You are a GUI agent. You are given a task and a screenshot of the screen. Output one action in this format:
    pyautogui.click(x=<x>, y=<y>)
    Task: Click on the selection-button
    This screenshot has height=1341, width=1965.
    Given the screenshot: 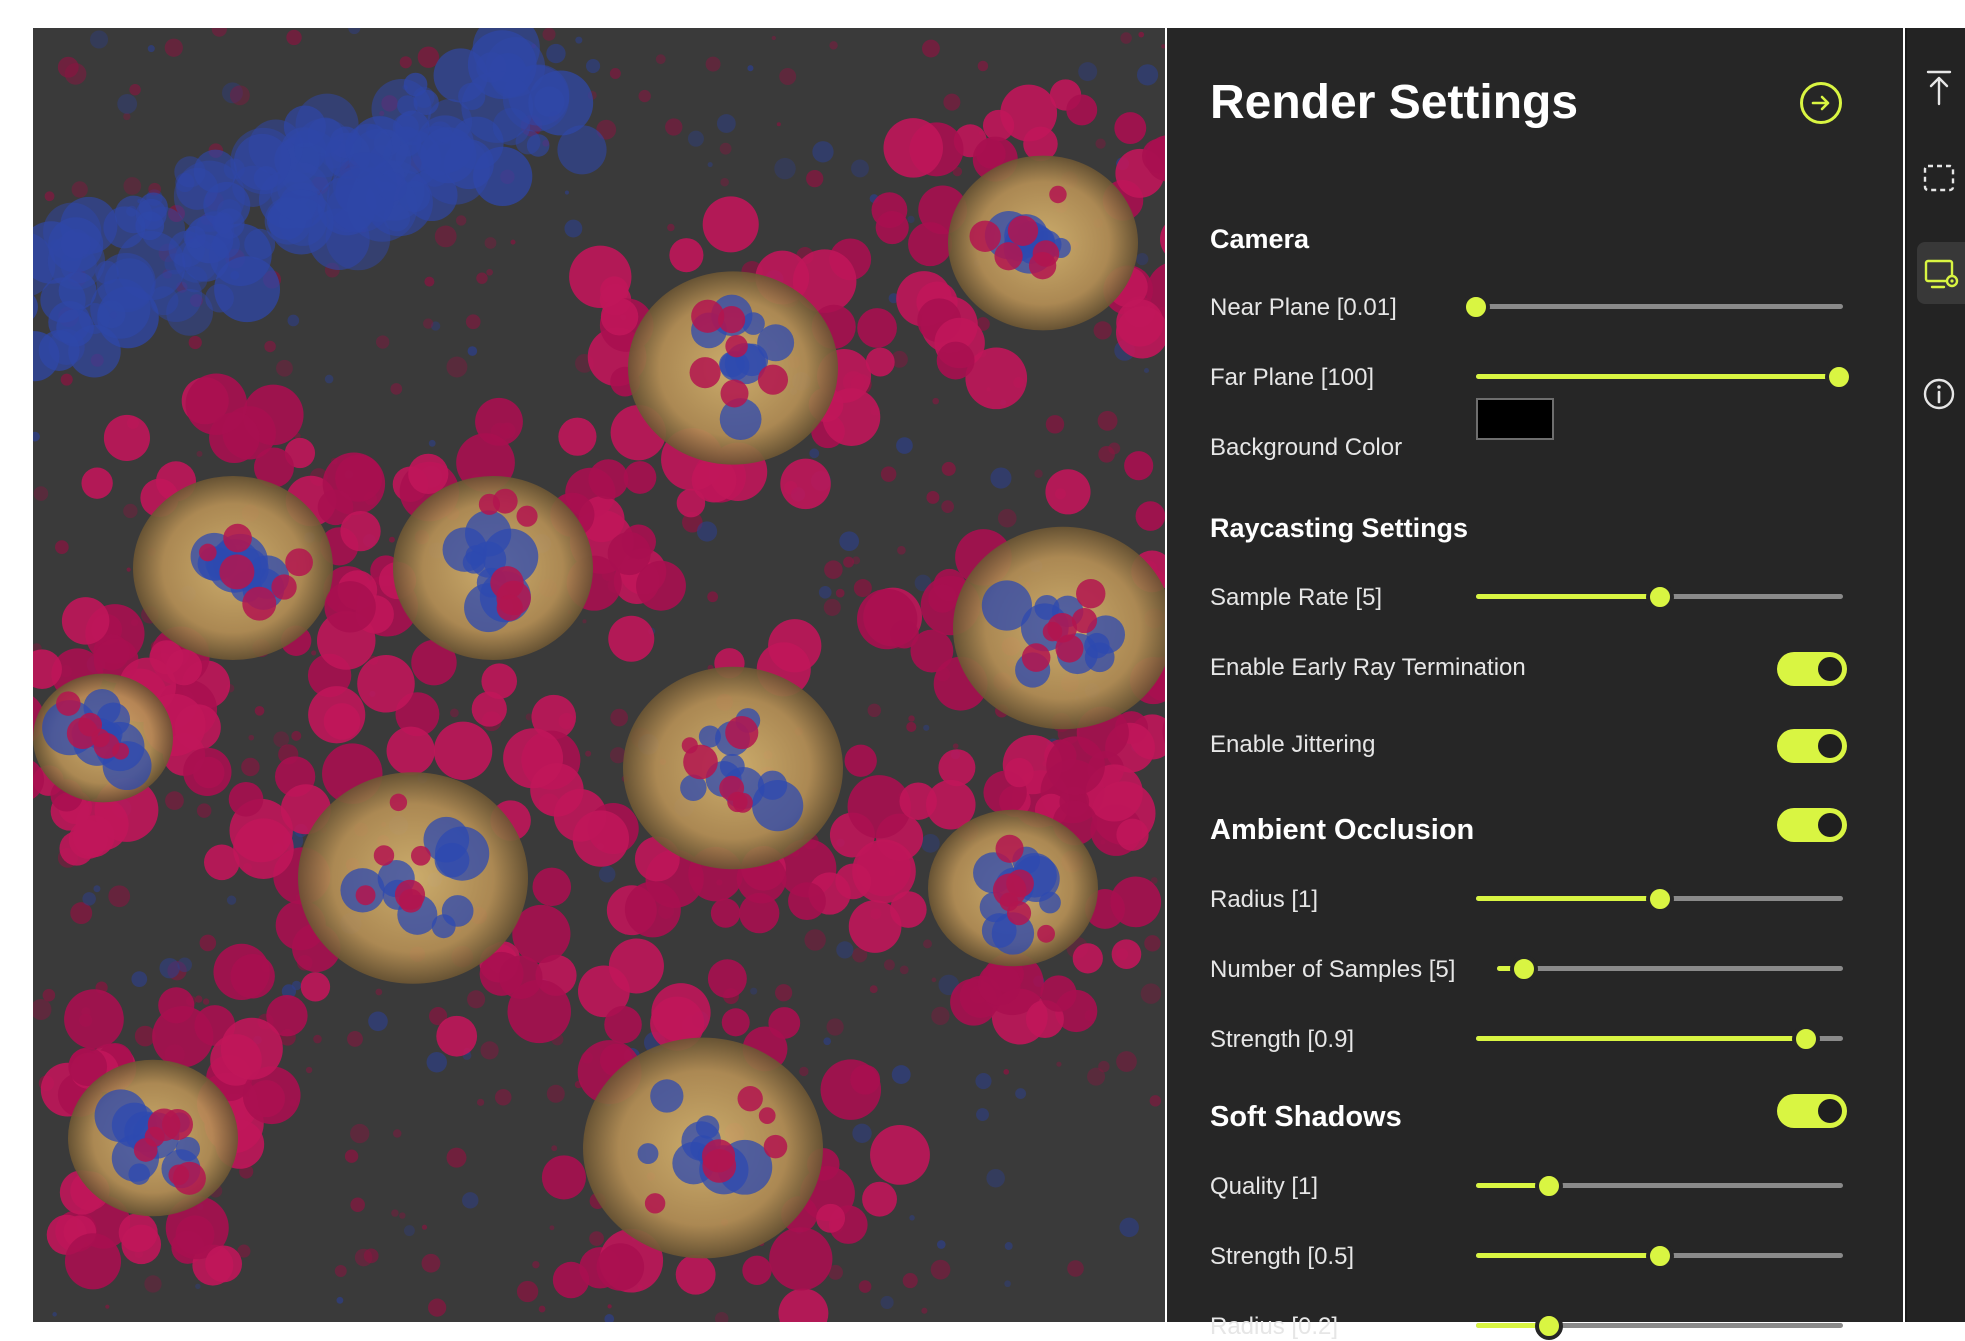 What is the action you would take?
    pyautogui.click(x=1939, y=178)
    